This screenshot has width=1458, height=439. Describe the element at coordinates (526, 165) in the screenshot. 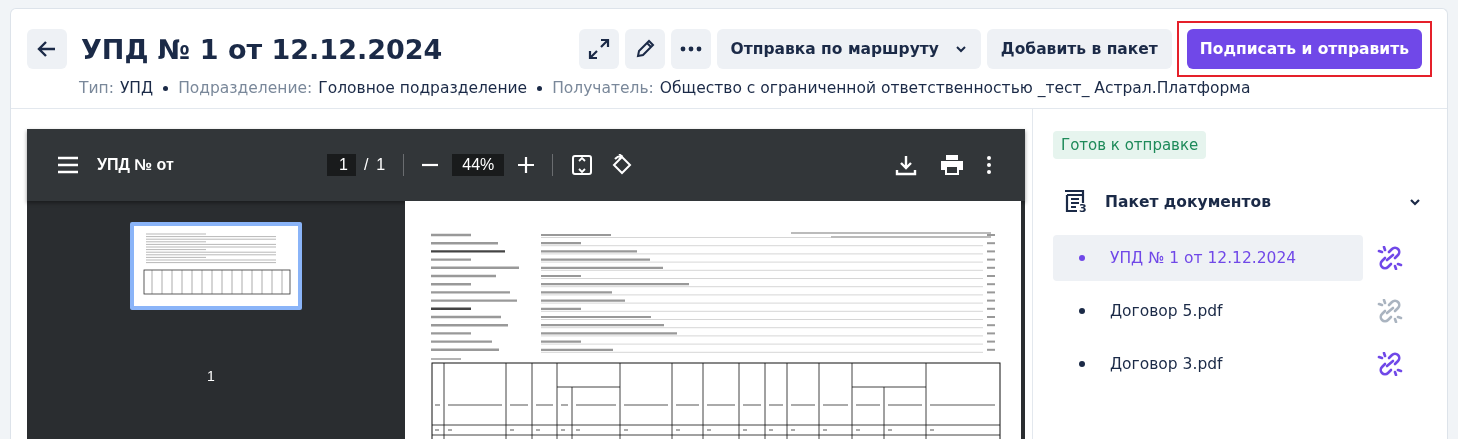

I see `plus-icon` at that location.